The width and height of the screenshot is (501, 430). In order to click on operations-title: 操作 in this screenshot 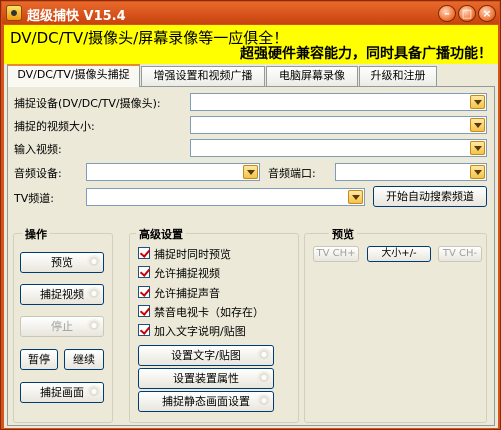, I will do `click(36, 234)`.